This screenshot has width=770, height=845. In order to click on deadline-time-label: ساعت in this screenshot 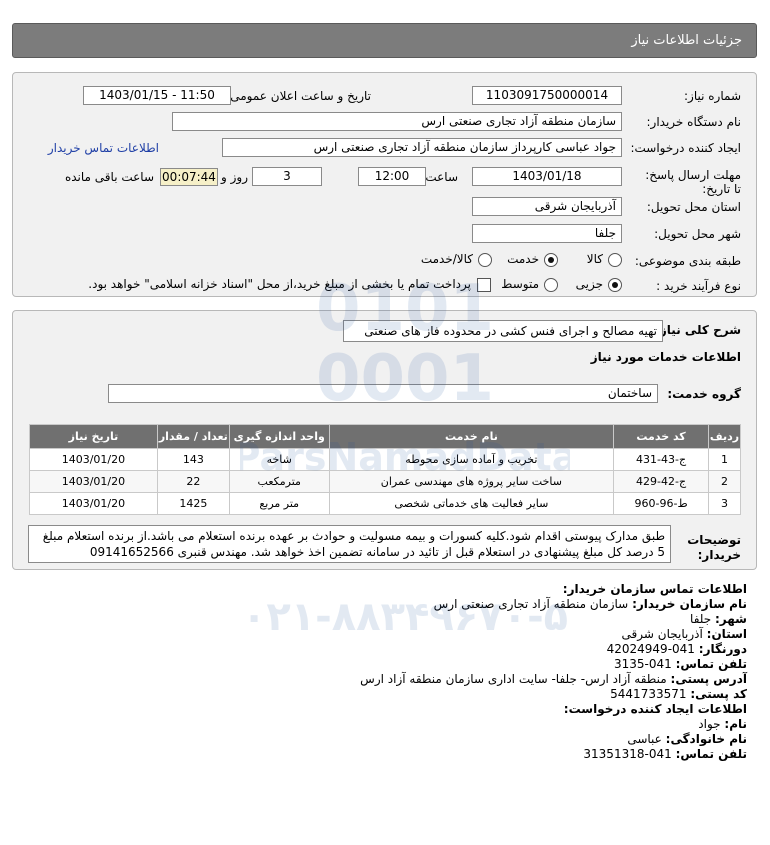, I will do `click(441, 177)`.